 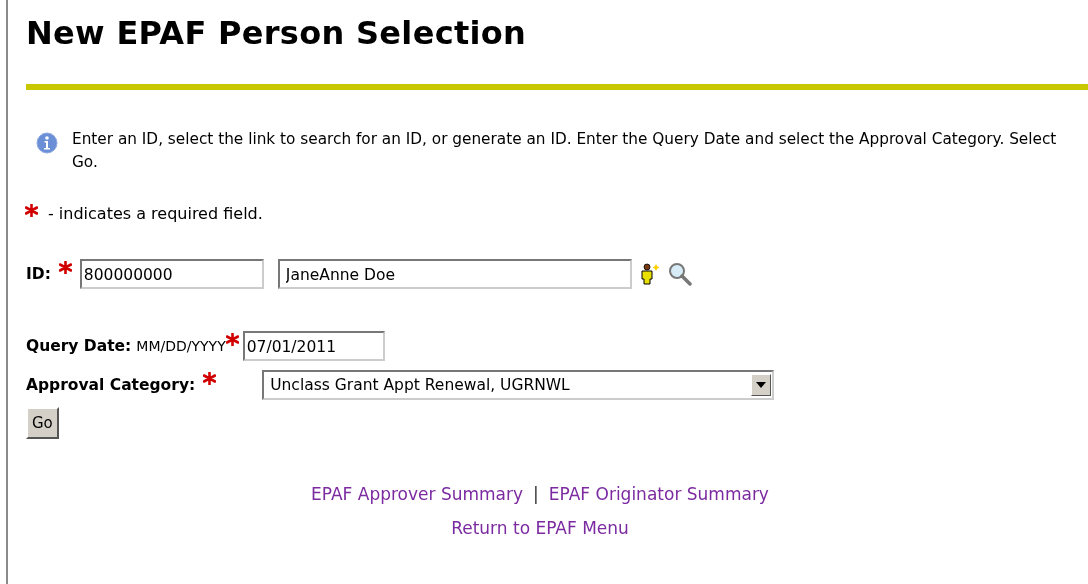 What do you see at coordinates (540, 528) in the screenshot?
I see `menu-link: Return to EPAF Menu` at bounding box center [540, 528].